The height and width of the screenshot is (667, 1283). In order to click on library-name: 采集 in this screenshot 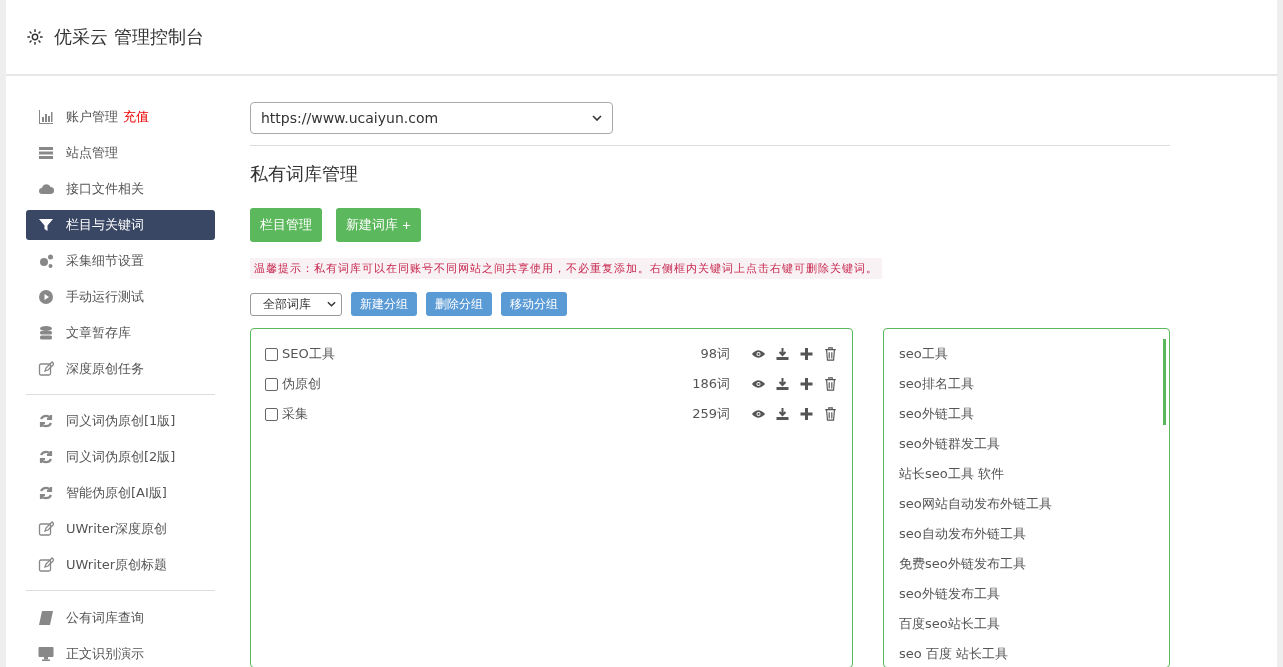, I will do `click(295, 414)`.